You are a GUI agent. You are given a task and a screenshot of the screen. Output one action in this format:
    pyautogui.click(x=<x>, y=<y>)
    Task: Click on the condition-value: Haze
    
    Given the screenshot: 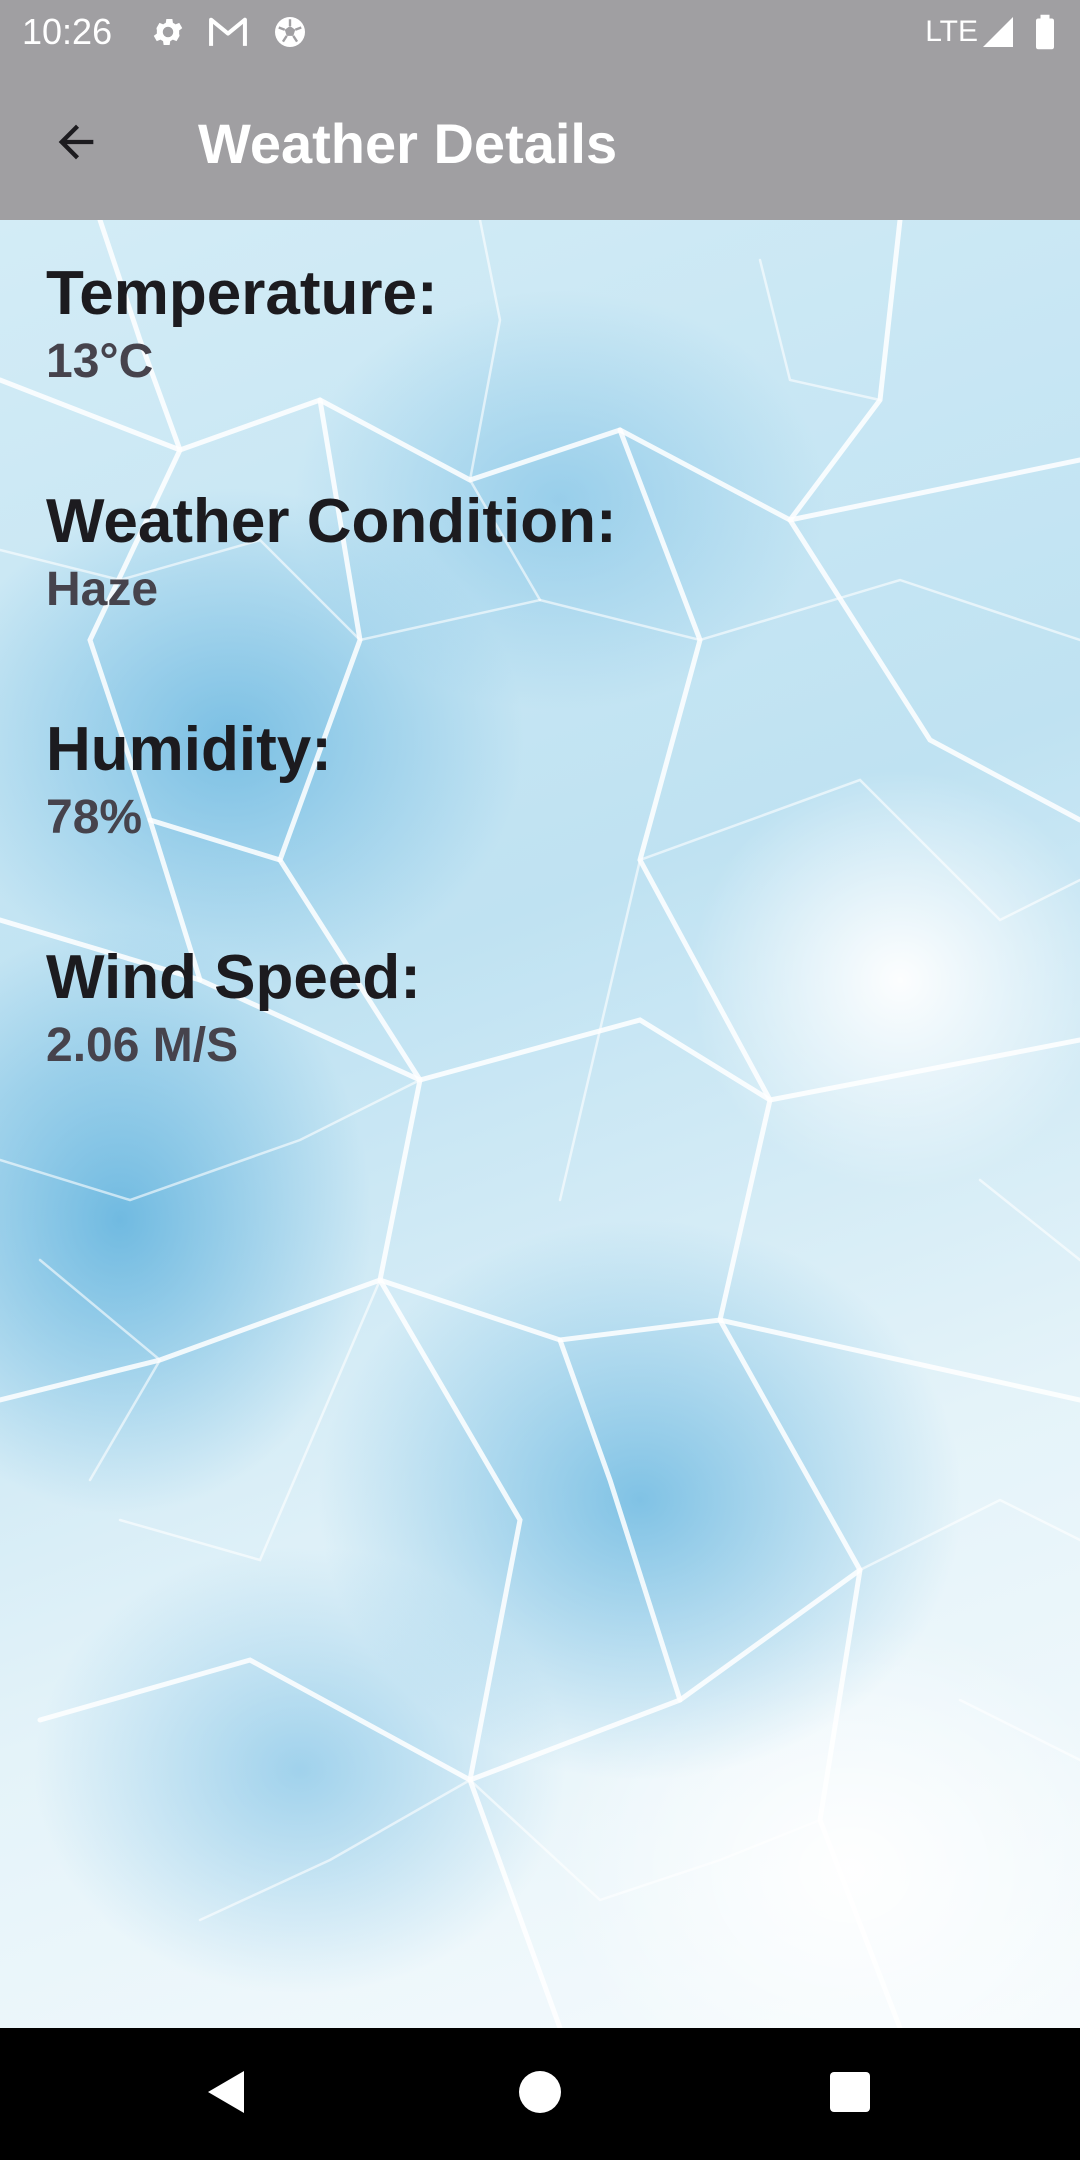 What is the action you would take?
    pyautogui.click(x=102, y=589)
    